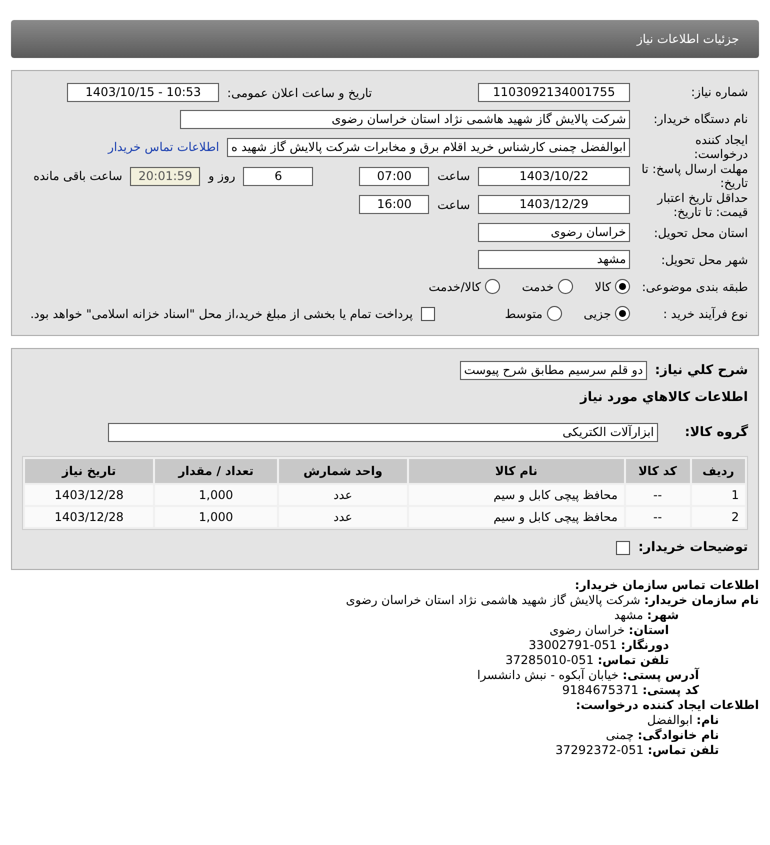 The image size is (770, 845). Describe the element at coordinates (523, 313) in the screenshot. I see `option-label: متوسط` at that location.